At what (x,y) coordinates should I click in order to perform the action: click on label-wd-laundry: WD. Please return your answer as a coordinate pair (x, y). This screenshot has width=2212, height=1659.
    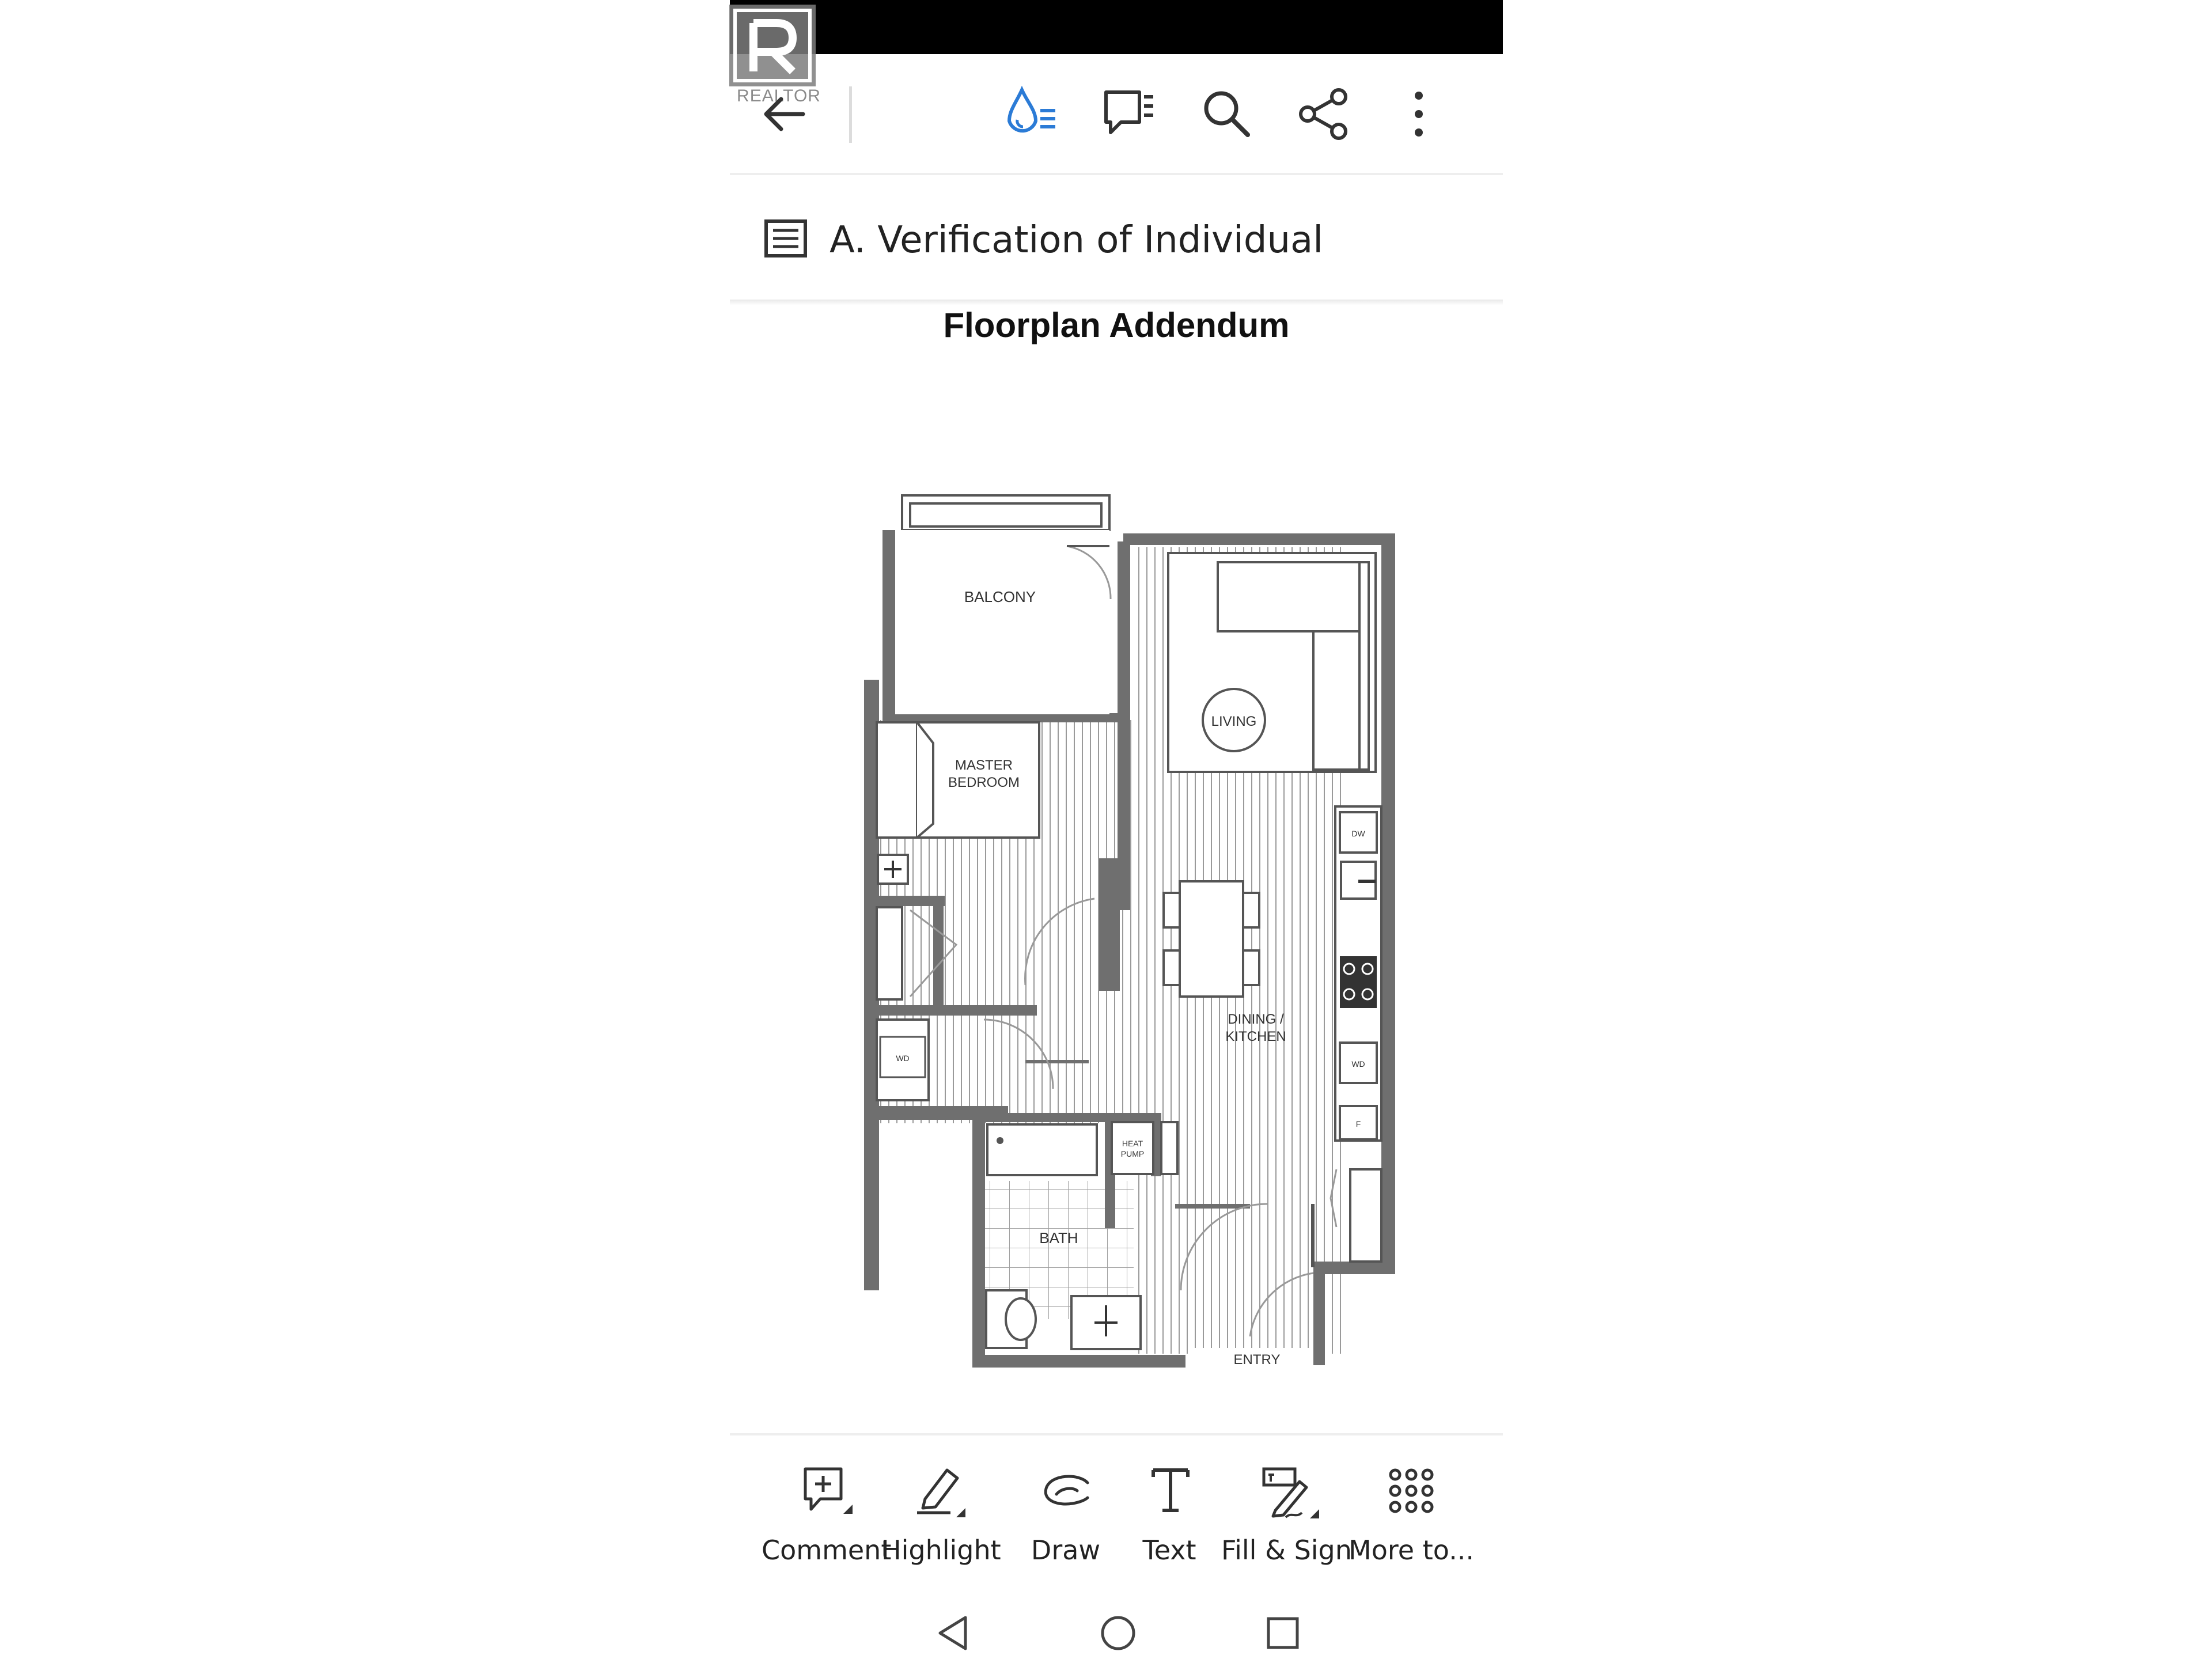
    Looking at the image, I should click on (902, 1058).